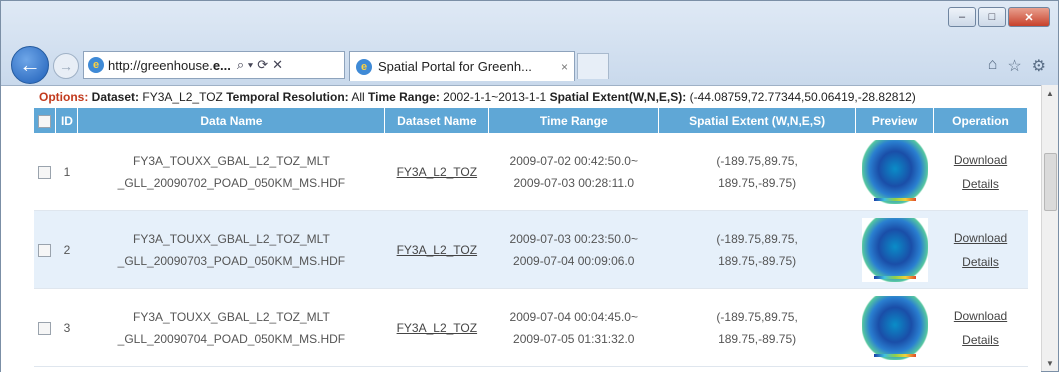  Describe the element at coordinates (757, 120) in the screenshot. I see `header-spatial-extent: Spatial Extent (W,N,E,S)` at that location.